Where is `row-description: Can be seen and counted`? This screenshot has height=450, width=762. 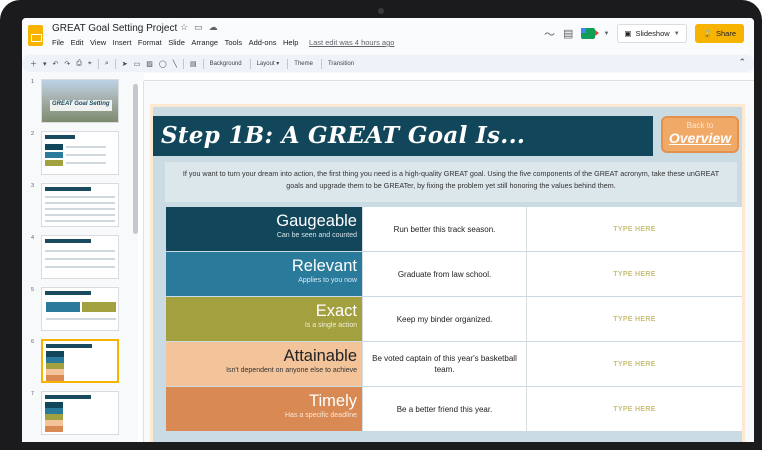 row-description: Can be seen and counted is located at coordinates (316, 235).